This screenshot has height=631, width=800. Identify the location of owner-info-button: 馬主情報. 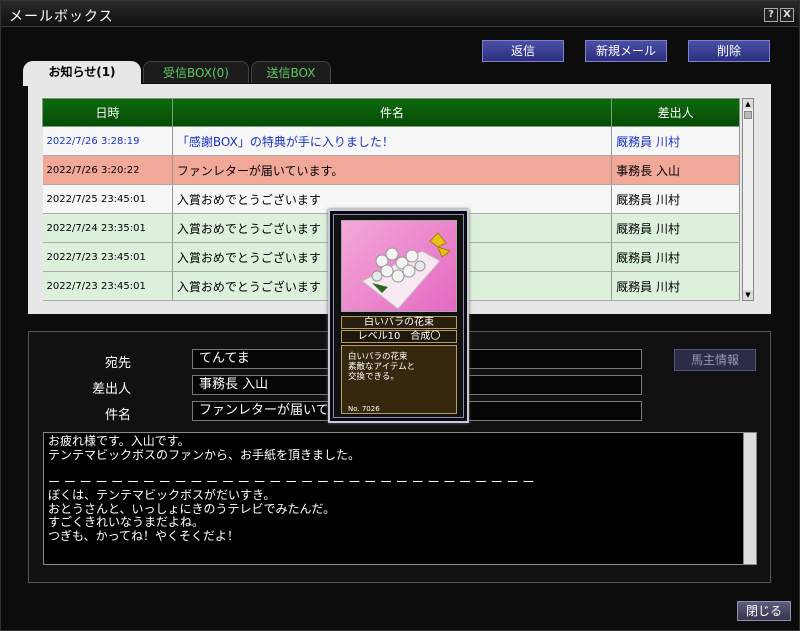
(715, 360).